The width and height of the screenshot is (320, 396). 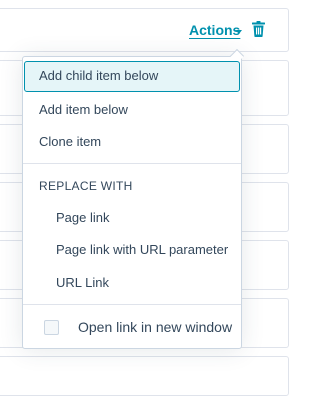 I want to click on open-in-new-window-option: Open link in new window, so click(x=132, y=328).